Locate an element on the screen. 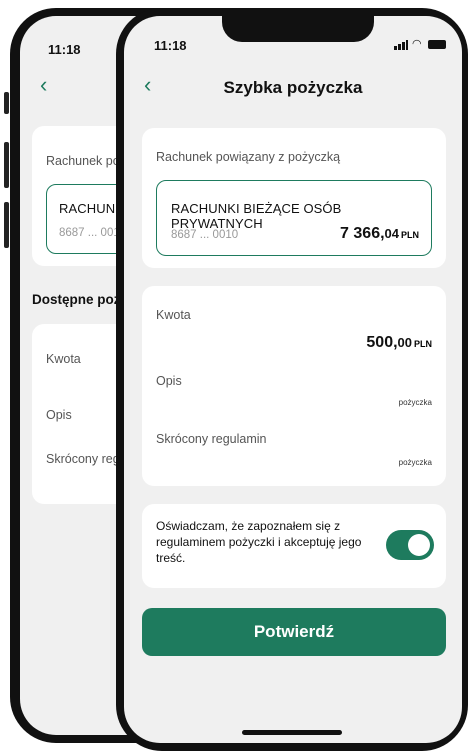 Image resolution: width=468 pixels, height=751 pixels. linked-account-label: Rachunek powiązany z pożyczką is located at coordinates (248, 157).